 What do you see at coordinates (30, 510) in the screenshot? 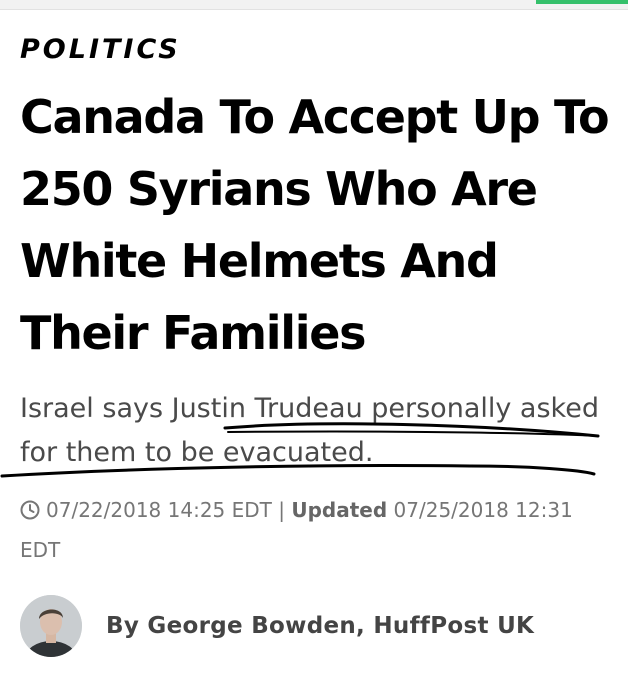
I see `clock-icon` at bounding box center [30, 510].